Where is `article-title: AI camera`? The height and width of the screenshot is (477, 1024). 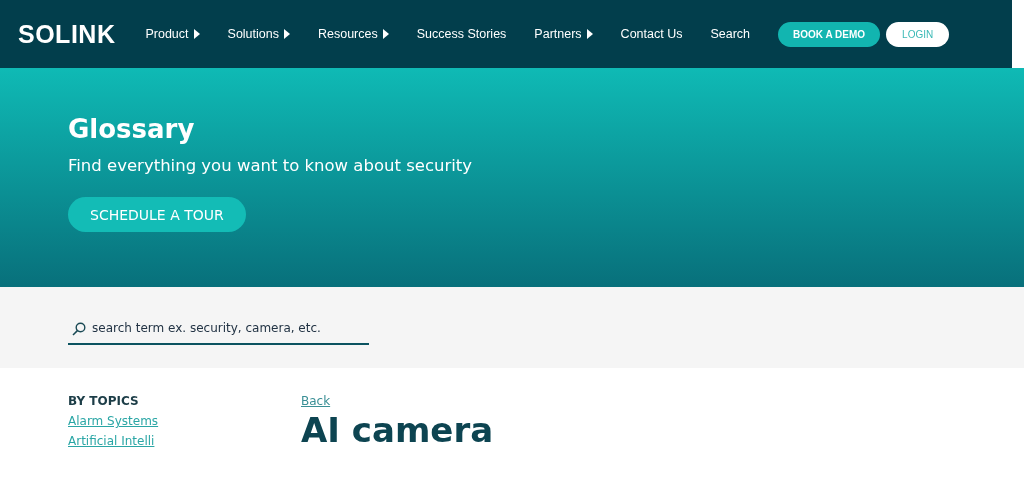
article-title: AI camera is located at coordinates (397, 431).